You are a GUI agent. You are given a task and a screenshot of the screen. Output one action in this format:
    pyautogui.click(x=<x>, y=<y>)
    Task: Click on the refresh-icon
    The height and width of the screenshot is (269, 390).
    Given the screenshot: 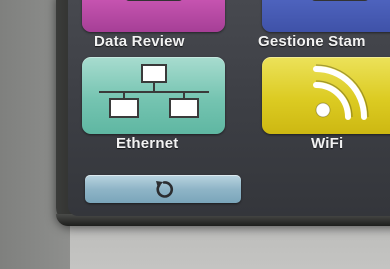 What is the action you would take?
    pyautogui.click(x=164, y=189)
    